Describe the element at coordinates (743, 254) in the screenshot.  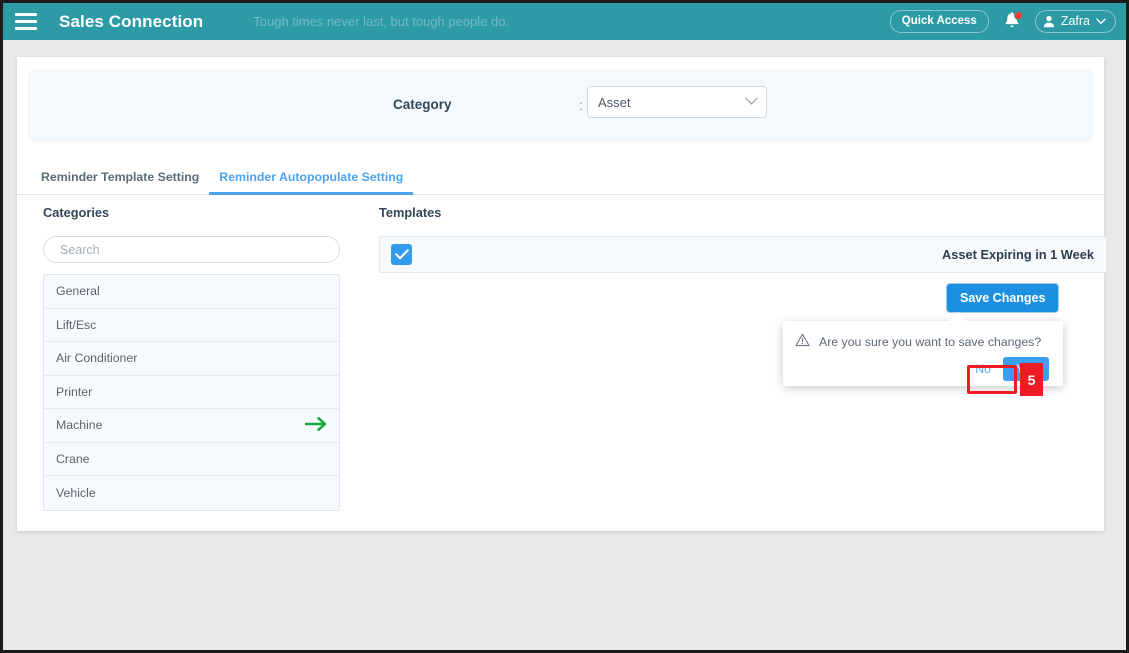
I see `table-row: Asset Expiring in 1 Week` at that location.